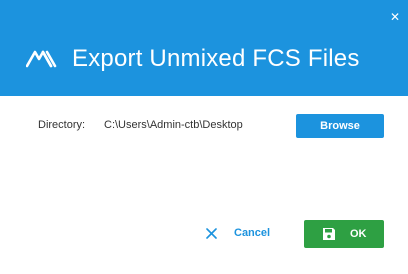 The width and height of the screenshot is (408, 274). Describe the element at coordinates (211, 233) in the screenshot. I see `close-x-icon` at that location.